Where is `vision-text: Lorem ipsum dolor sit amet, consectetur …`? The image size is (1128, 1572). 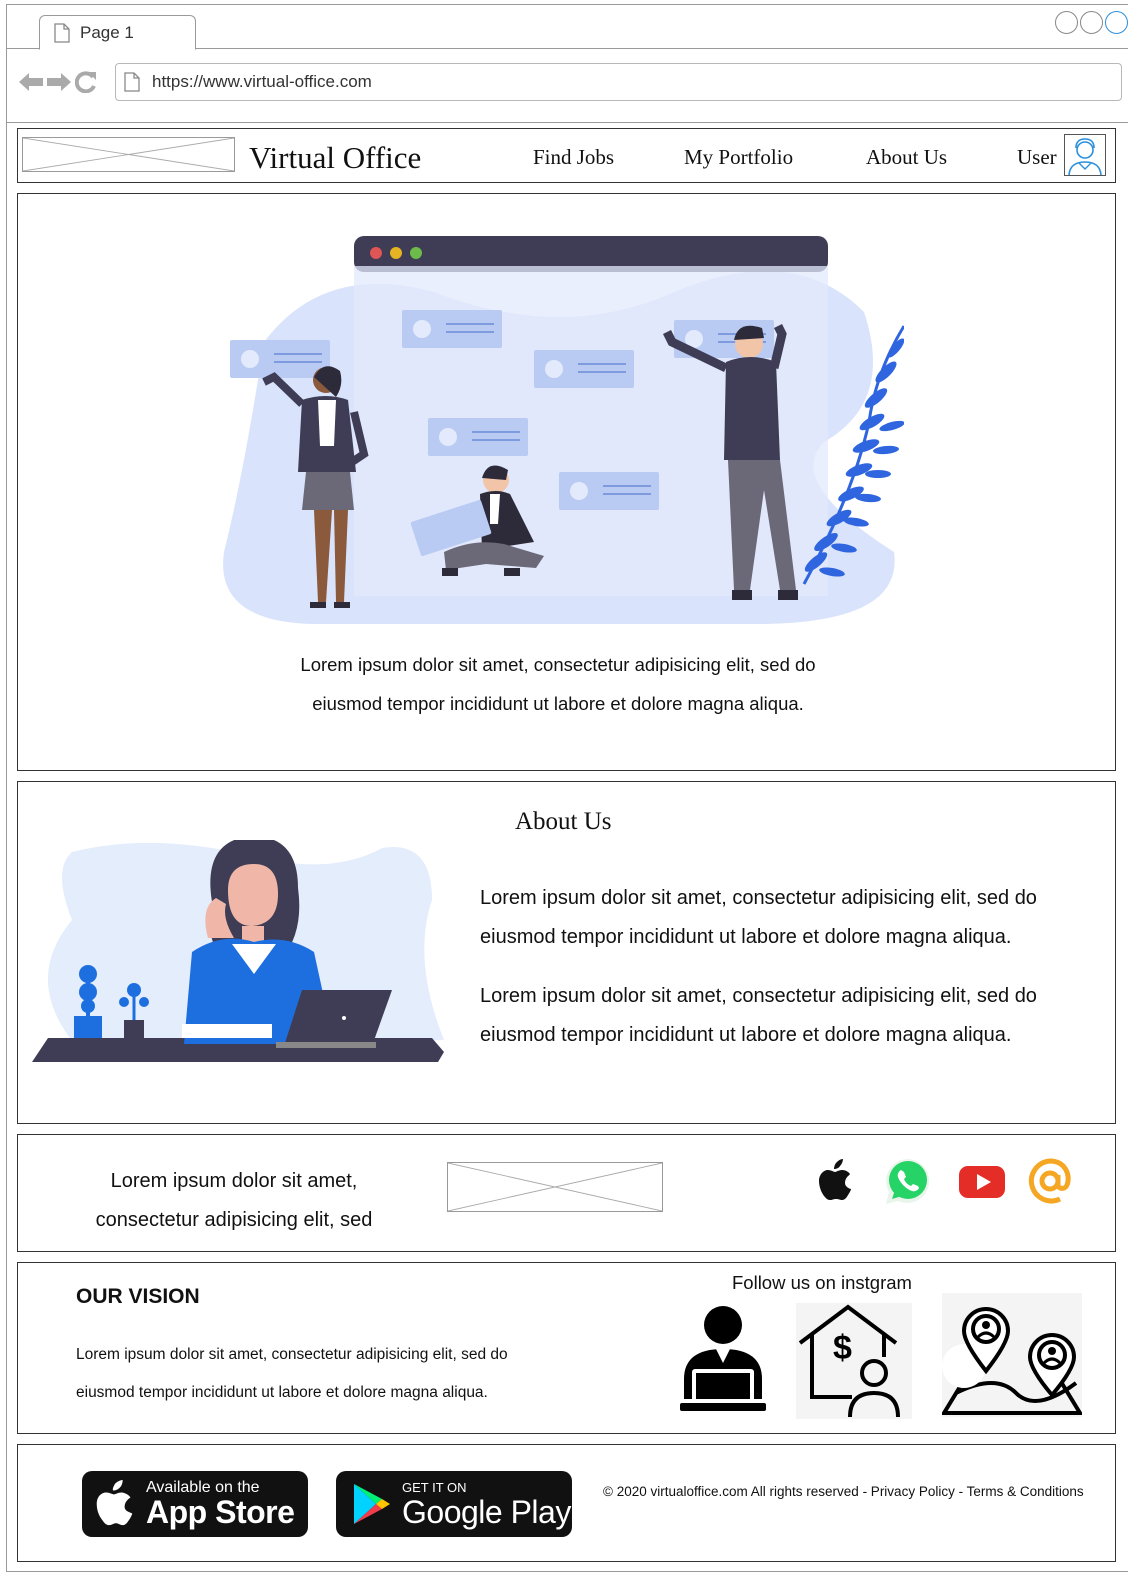
vision-text: Lorem ipsum dolor sit amet, consectetur … is located at coordinates (292, 1373).